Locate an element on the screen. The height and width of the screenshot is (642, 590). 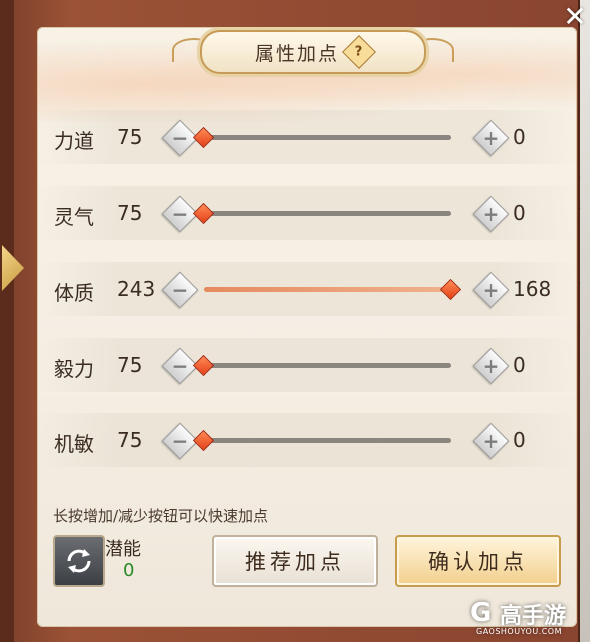
title-plate: 属性加点 ? is located at coordinates (313, 52).